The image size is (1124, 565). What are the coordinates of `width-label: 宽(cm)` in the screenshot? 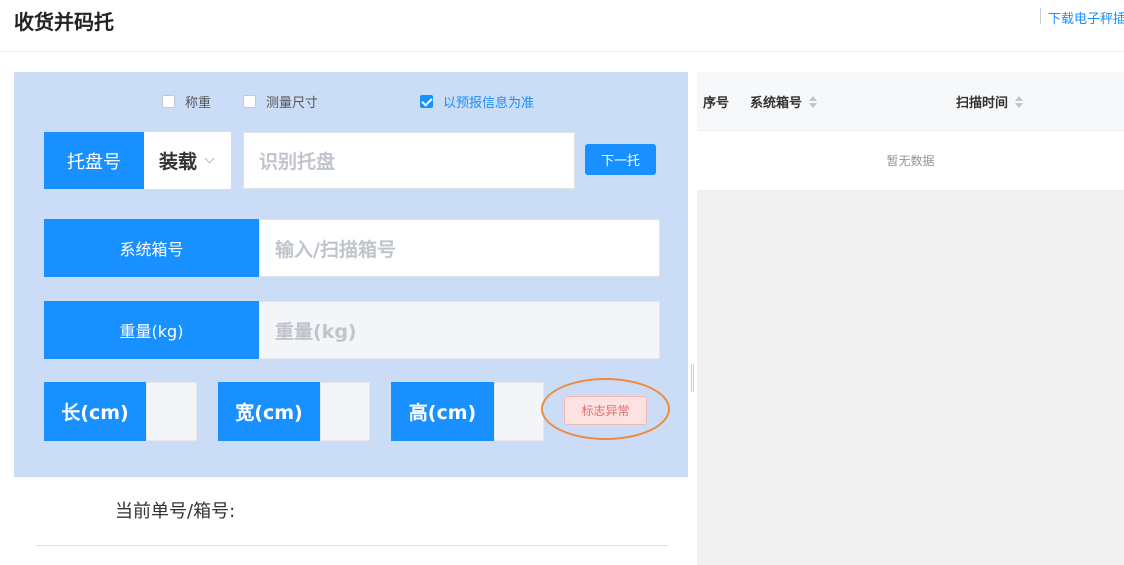 It's located at (269, 411).